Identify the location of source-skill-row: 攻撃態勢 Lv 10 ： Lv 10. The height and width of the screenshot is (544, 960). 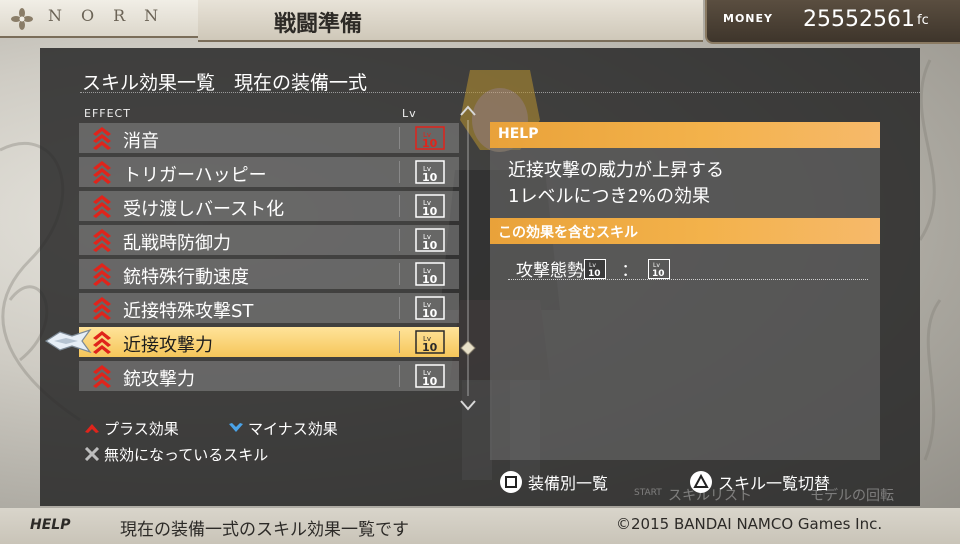
(593, 268).